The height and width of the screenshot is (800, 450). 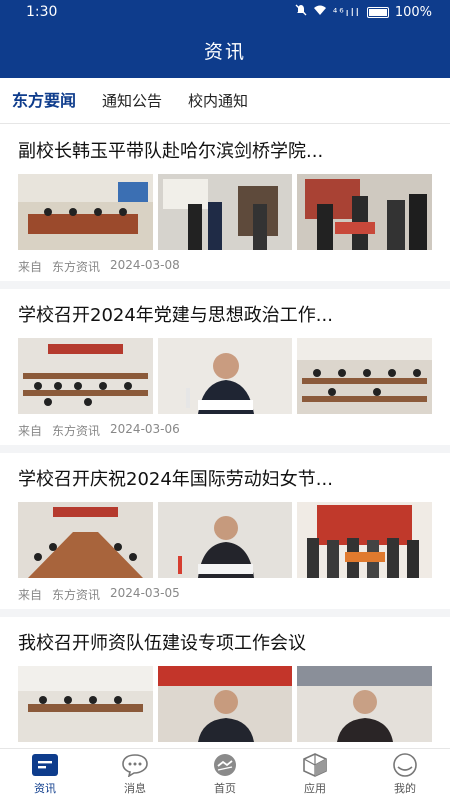 I want to click on cell-signal-icon: ⁴⁶ıll, so click(x=346, y=12).